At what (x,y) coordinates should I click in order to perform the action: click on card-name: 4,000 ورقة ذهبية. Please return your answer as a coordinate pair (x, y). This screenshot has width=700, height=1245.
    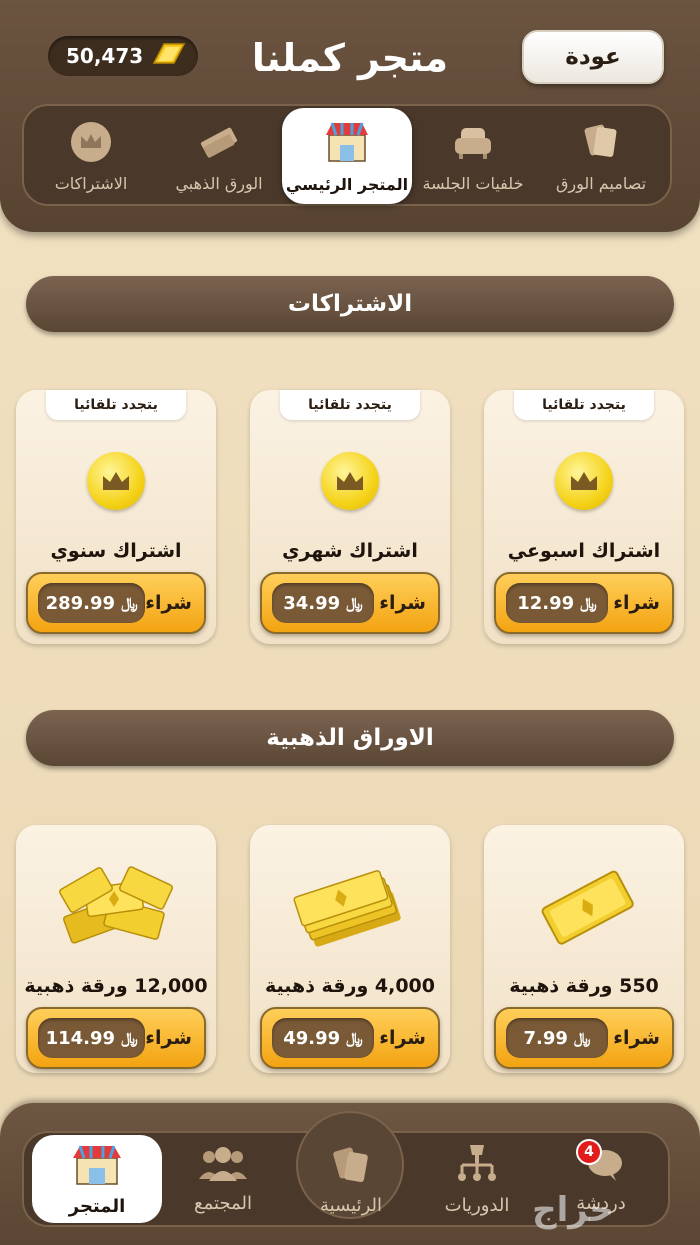
    Looking at the image, I should click on (349, 986).